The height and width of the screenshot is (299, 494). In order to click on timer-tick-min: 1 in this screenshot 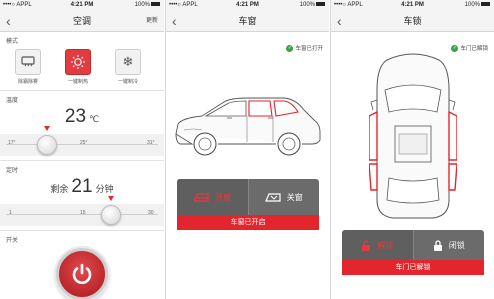, I will do `click(10, 213)`.